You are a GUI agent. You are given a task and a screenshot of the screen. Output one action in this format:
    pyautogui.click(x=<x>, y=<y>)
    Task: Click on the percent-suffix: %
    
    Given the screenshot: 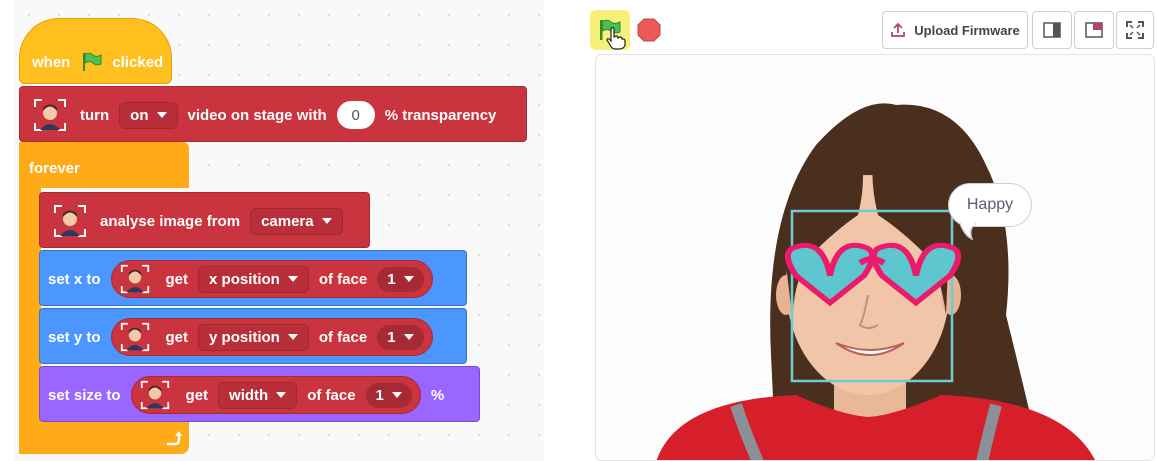 What is the action you would take?
    pyautogui.click(x=437, y=395)
    